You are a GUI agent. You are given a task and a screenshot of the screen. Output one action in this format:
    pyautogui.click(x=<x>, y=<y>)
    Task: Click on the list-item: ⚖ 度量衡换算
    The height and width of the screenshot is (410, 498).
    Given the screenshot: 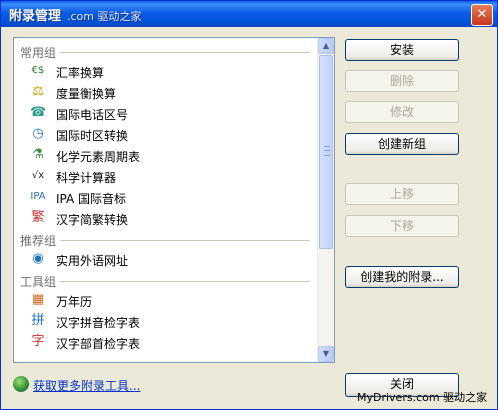 What is the action you would take?
    pyautogui.click(x=166, y=92)
    